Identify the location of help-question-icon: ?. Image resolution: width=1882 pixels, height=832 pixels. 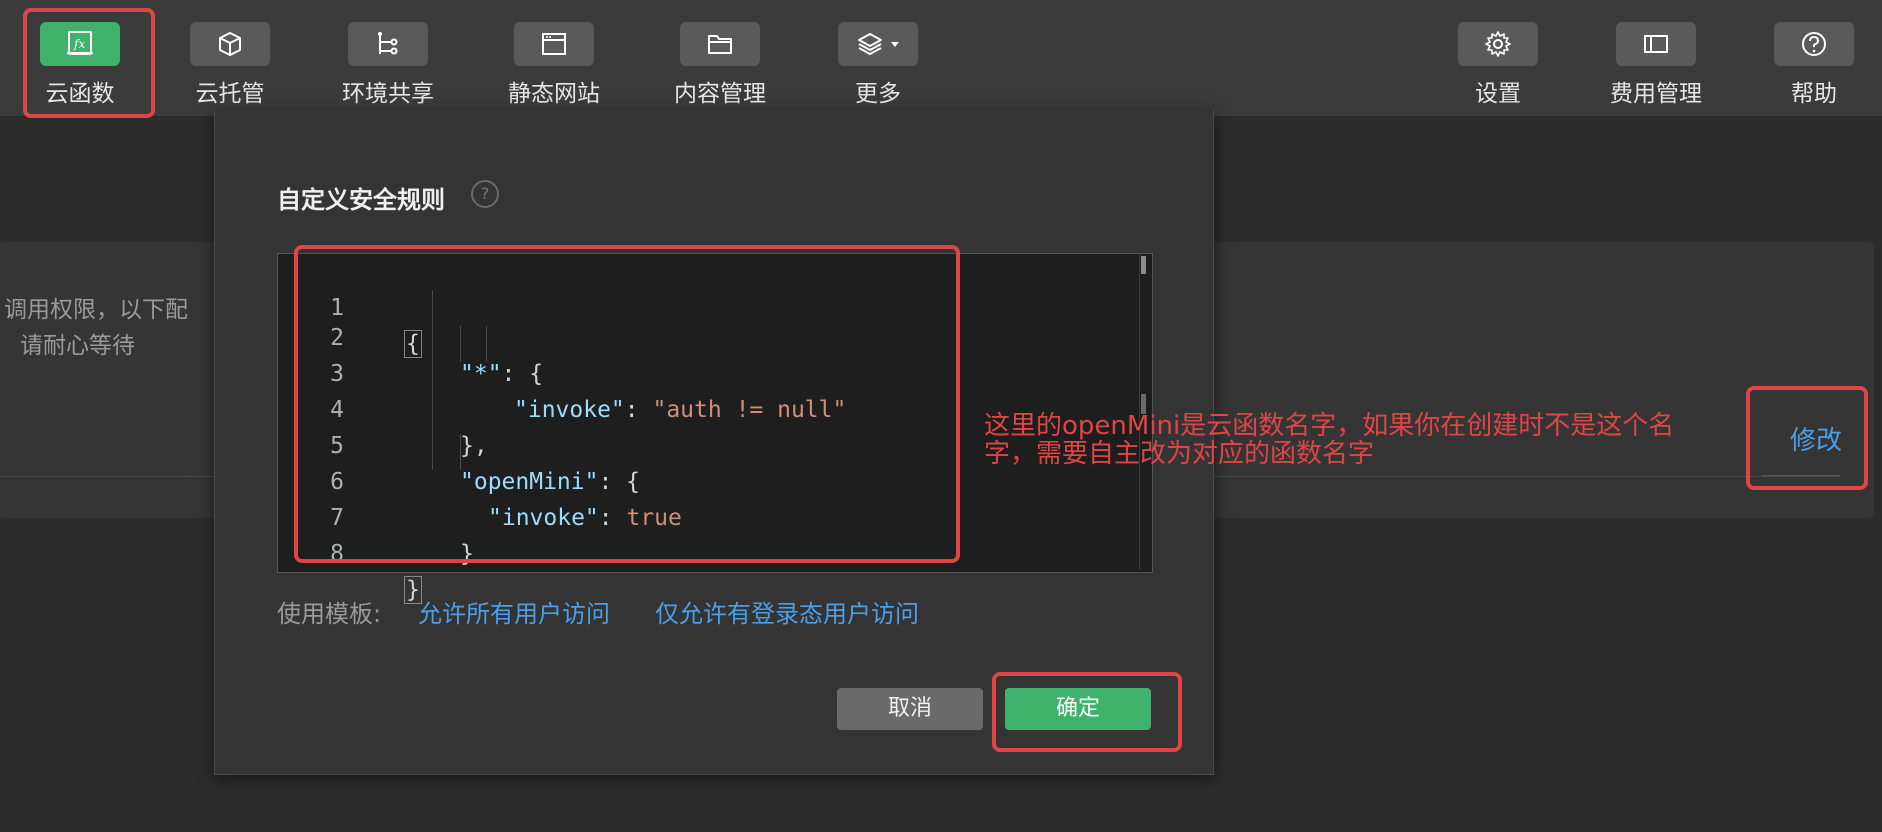
(485, 194).